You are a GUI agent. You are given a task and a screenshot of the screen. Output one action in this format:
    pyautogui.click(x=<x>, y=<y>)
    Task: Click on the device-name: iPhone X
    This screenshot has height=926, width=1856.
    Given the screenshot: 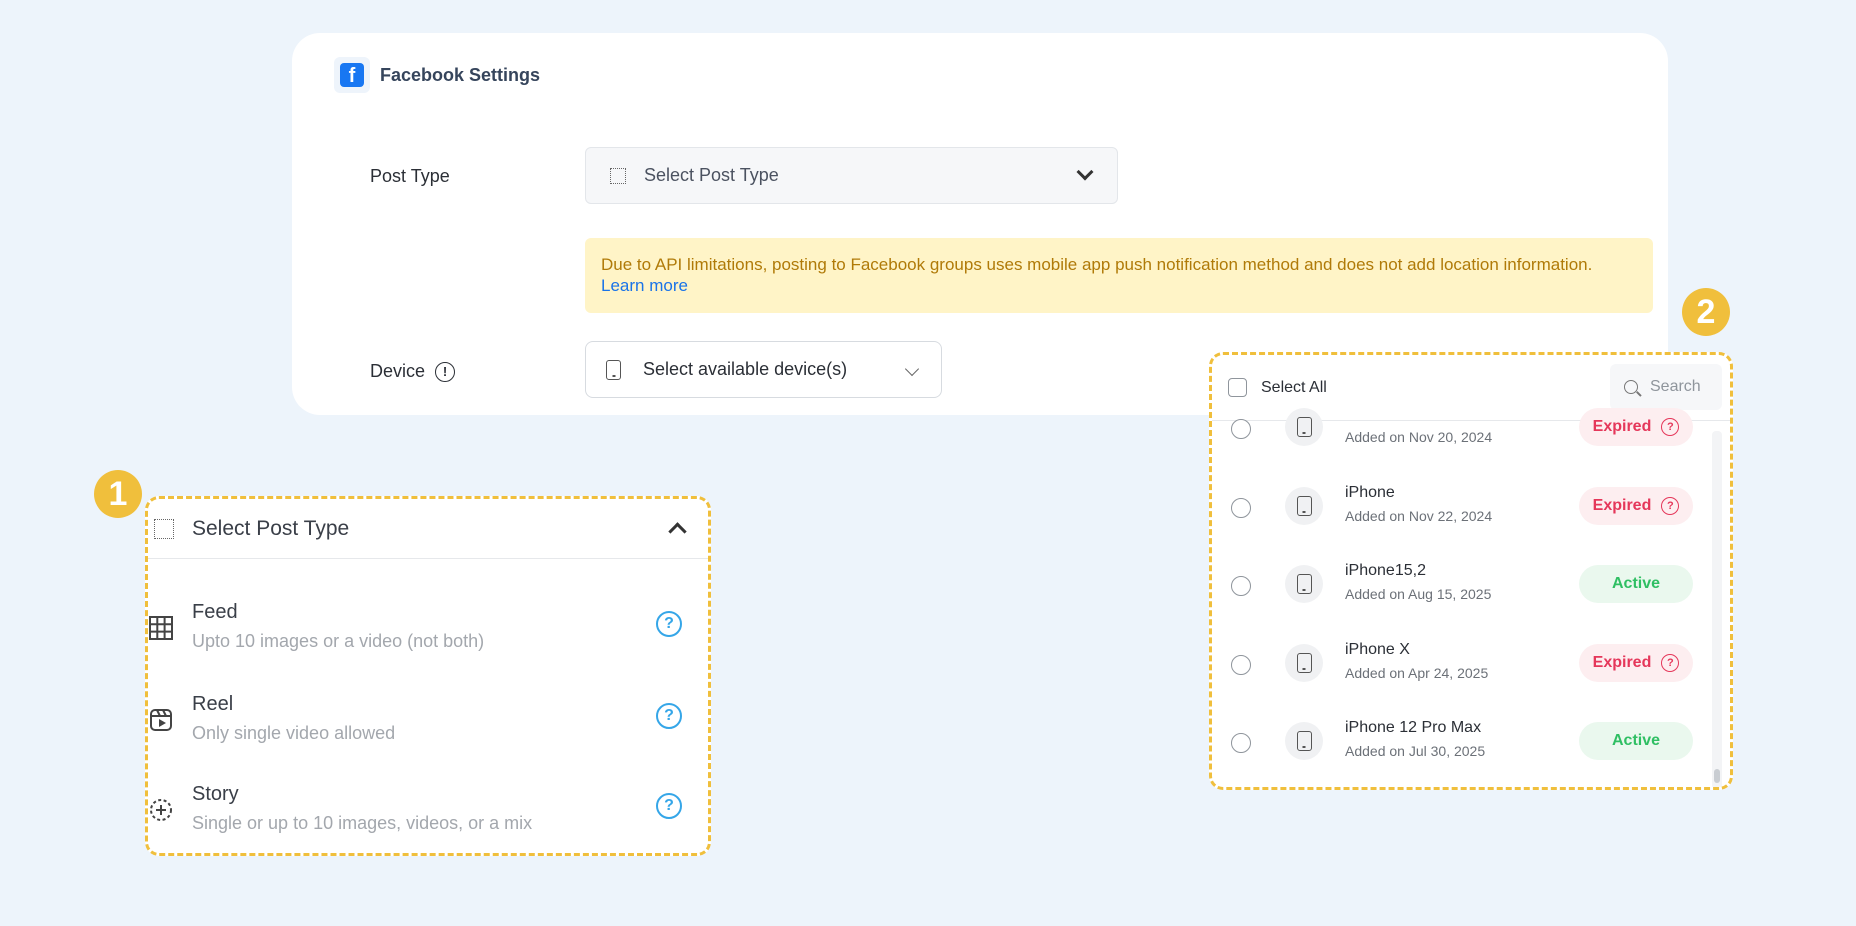 What is the action you would take?
    pyautogui.click(x=1377, y=649)
    